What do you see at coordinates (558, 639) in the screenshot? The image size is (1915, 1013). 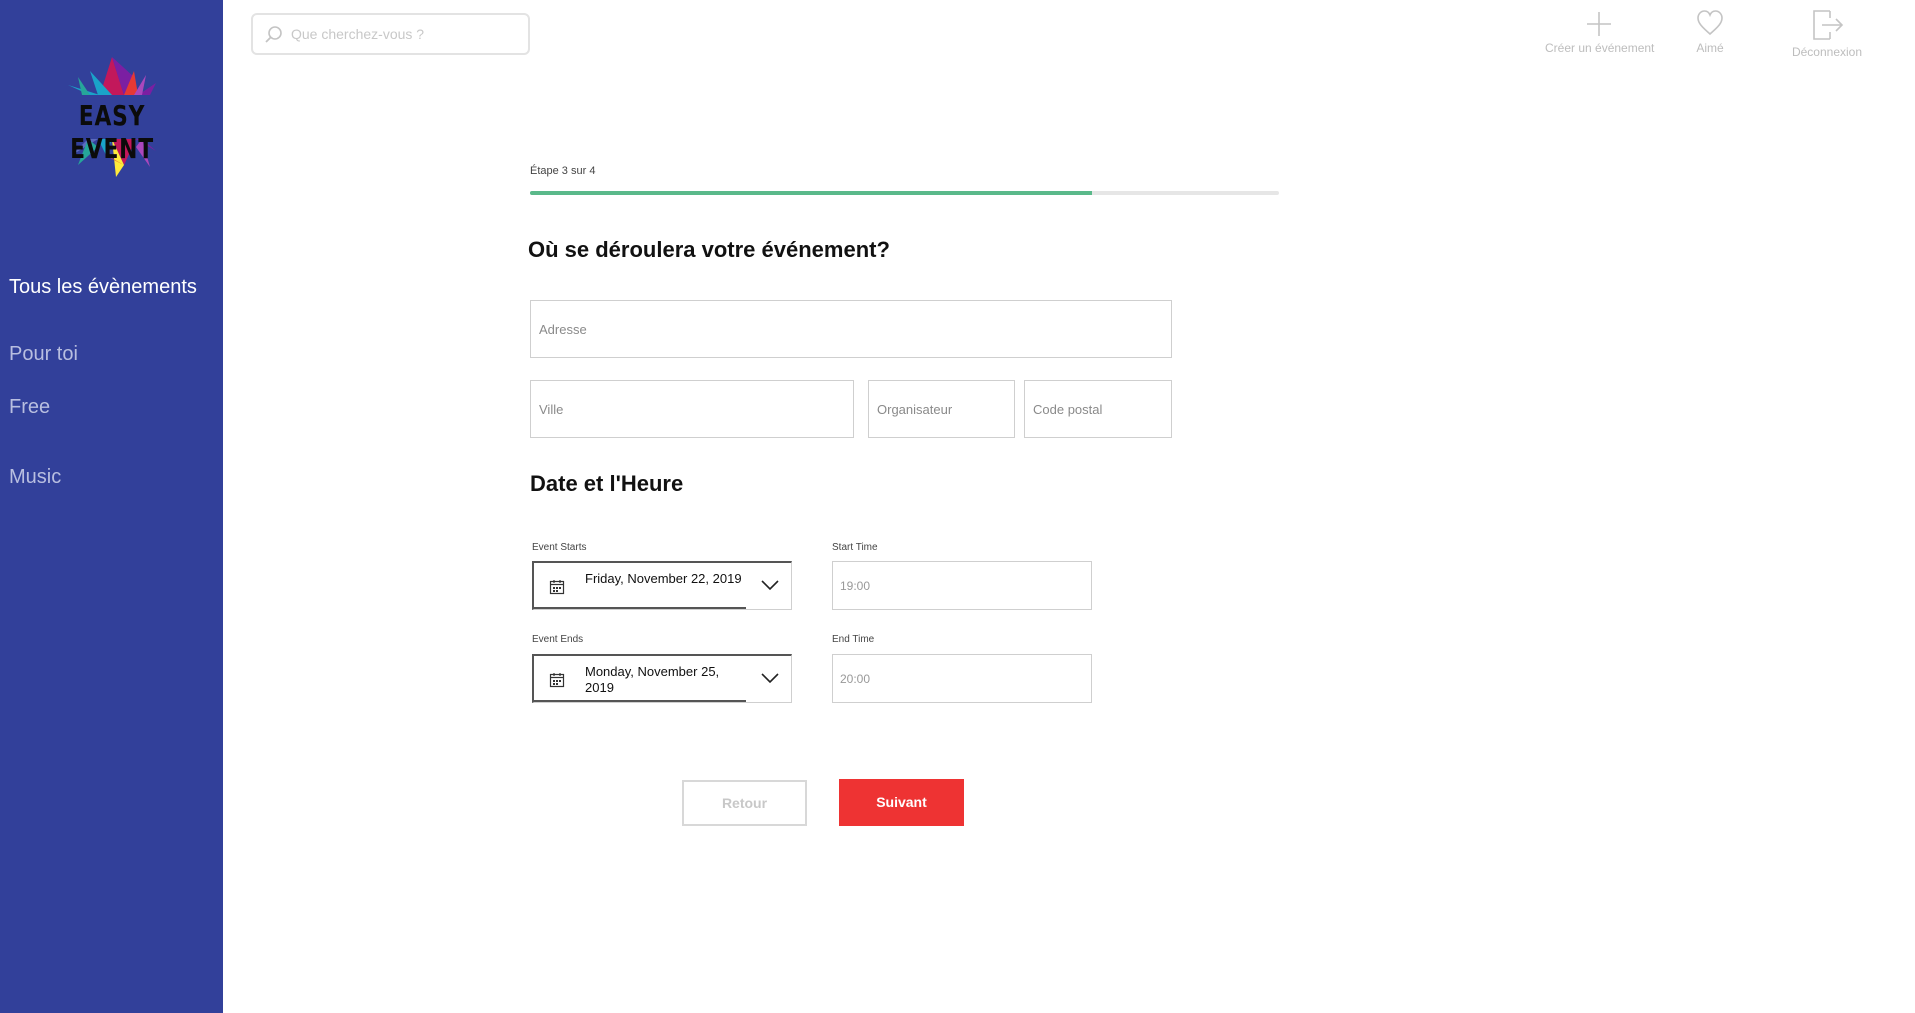 I see `event-ends-label: Event Ends` at bounding box center [558, 639].